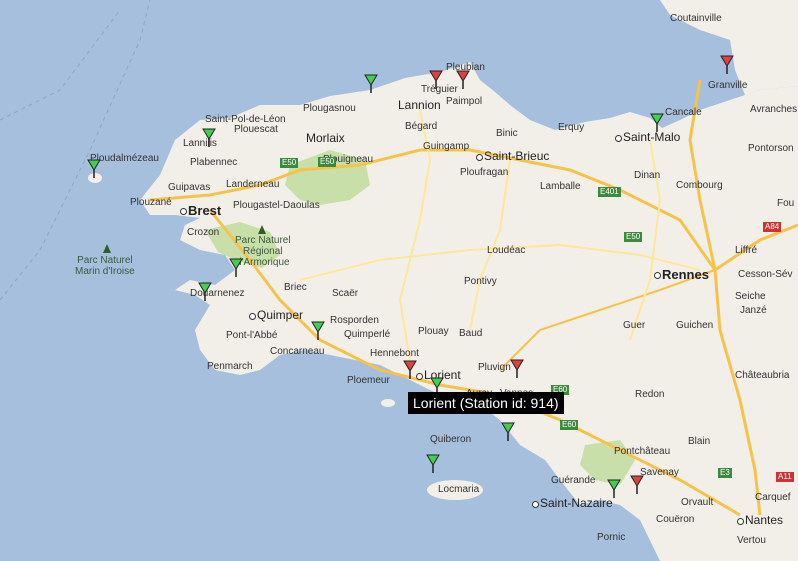 The image size is (798, 561). What do you see at coordinates (433, 331) in the screenshot?
I see `place-label: Plouay` at bounding box center [433, 331].